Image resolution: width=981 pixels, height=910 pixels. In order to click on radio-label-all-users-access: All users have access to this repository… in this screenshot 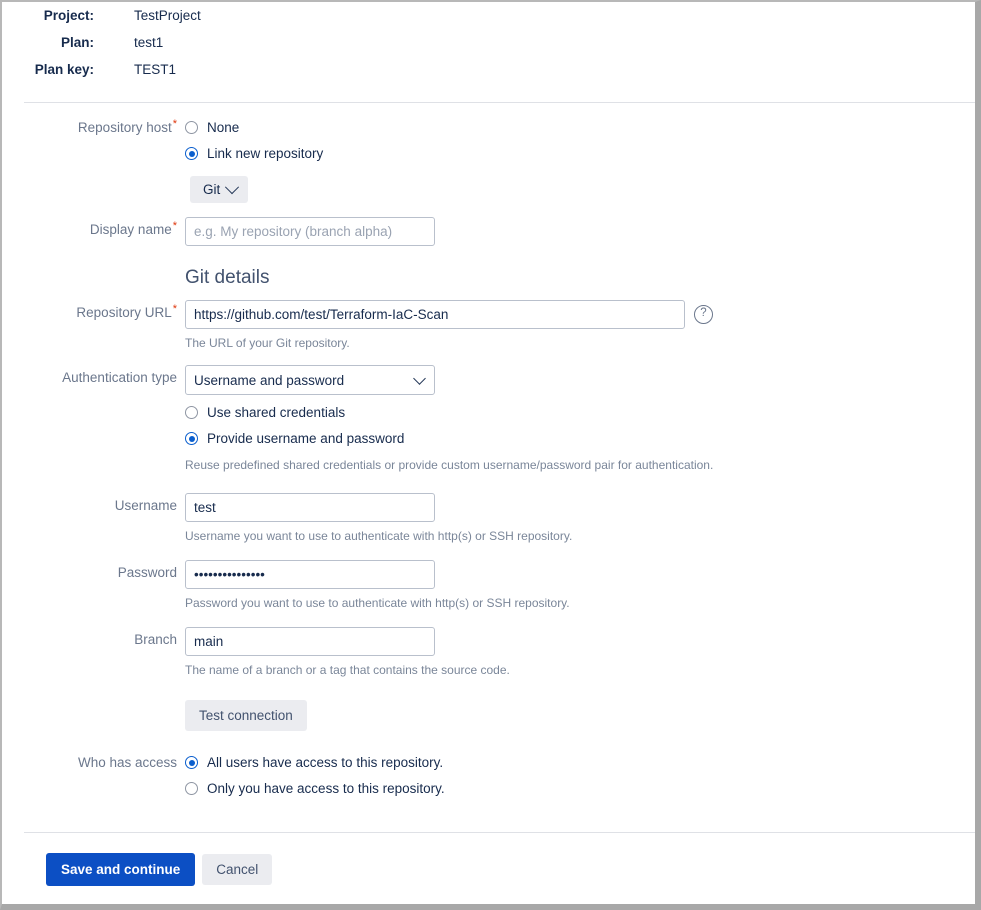, I will do `click(325, 762)`.